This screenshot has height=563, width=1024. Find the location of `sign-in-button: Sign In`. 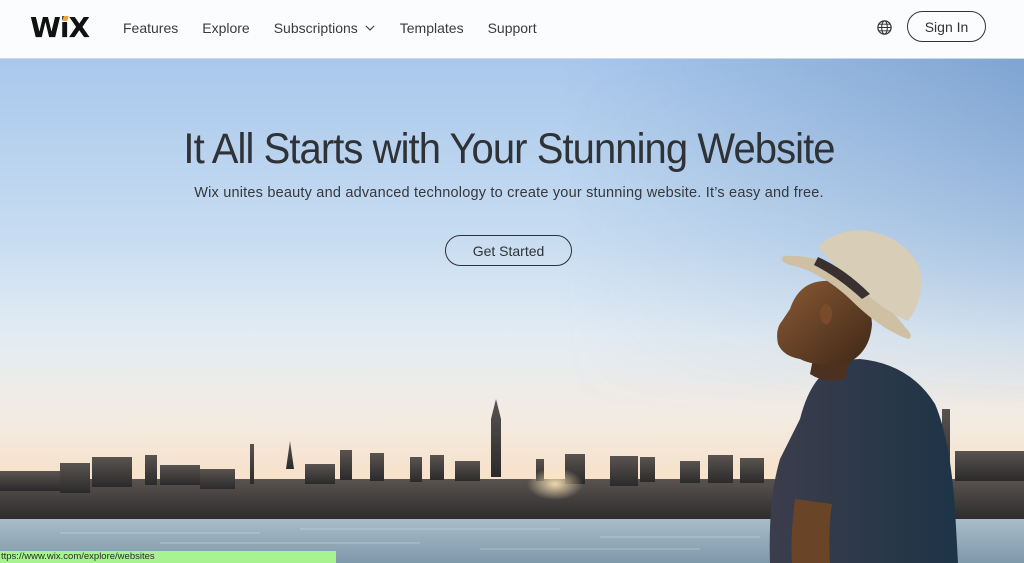

sign-in-button: Sign In is located at coordinates (946, 26).